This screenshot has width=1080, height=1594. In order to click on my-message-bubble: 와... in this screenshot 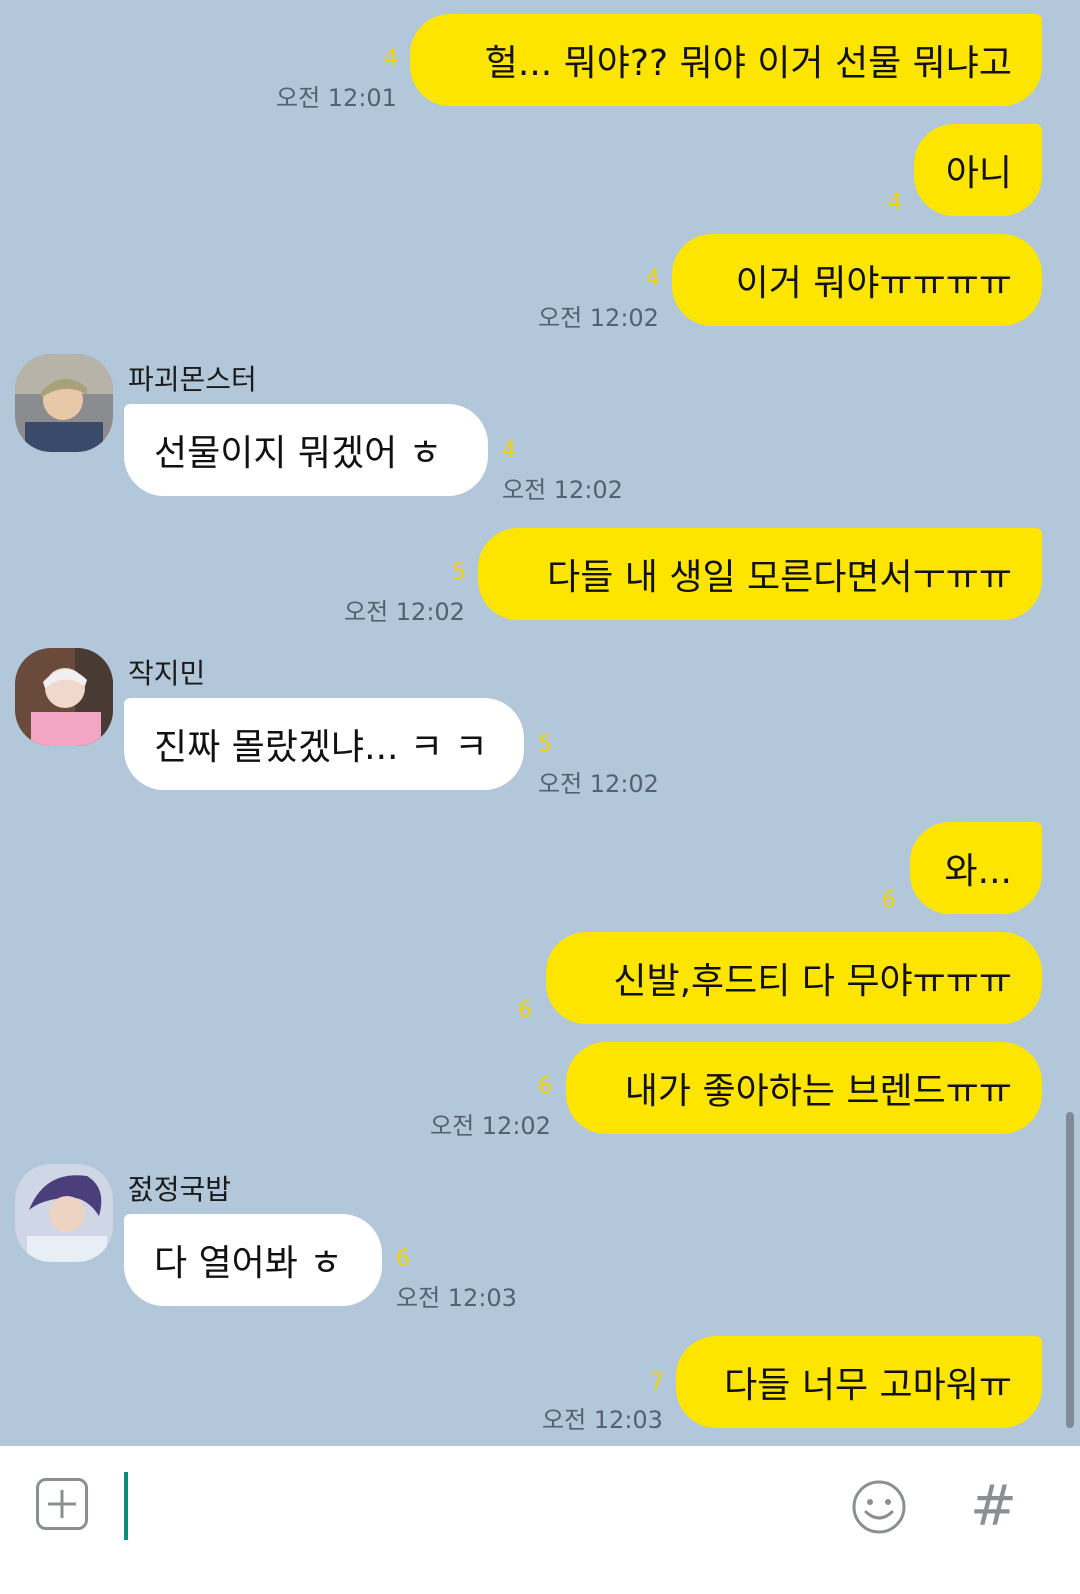, I will do `click(976, 868)`.